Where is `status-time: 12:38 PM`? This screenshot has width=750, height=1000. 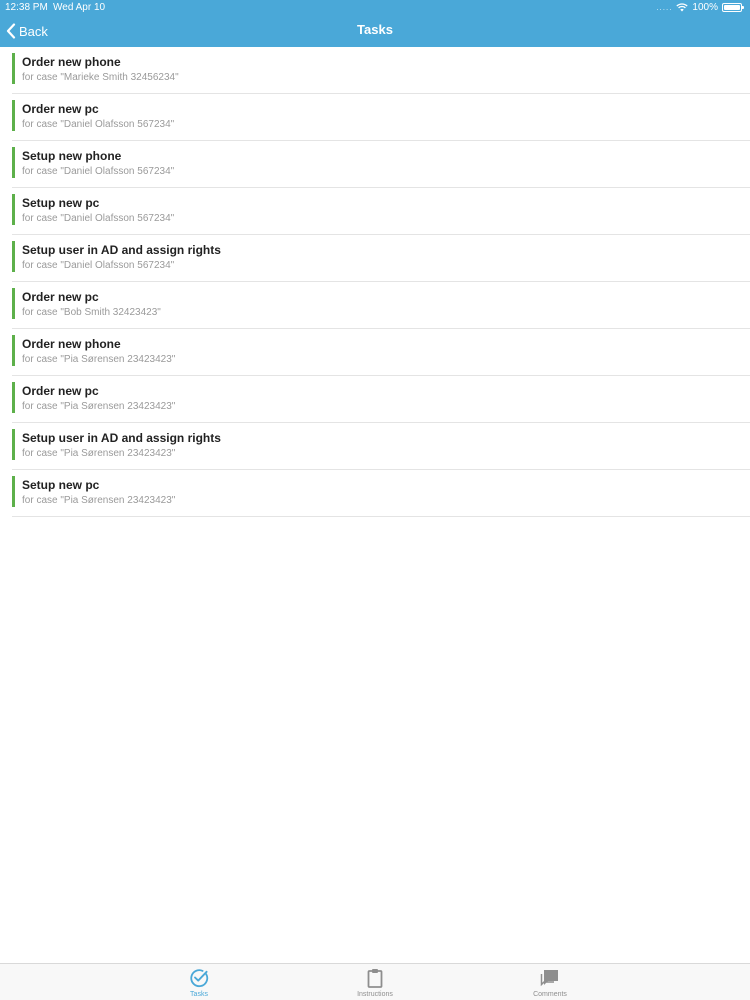
status-time: 12:38 PM is located at coordinates (26, 7).